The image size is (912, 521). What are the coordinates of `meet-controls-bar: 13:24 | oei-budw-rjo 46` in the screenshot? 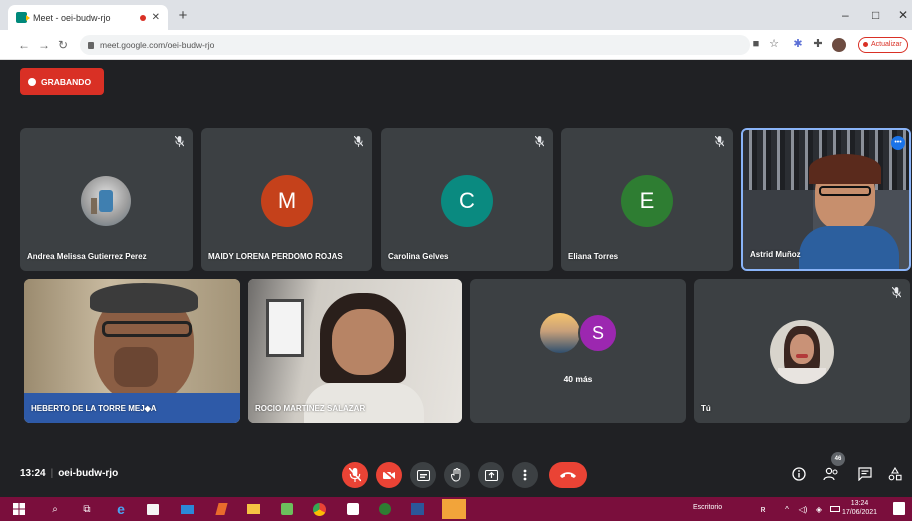 It's located at (456, 474).